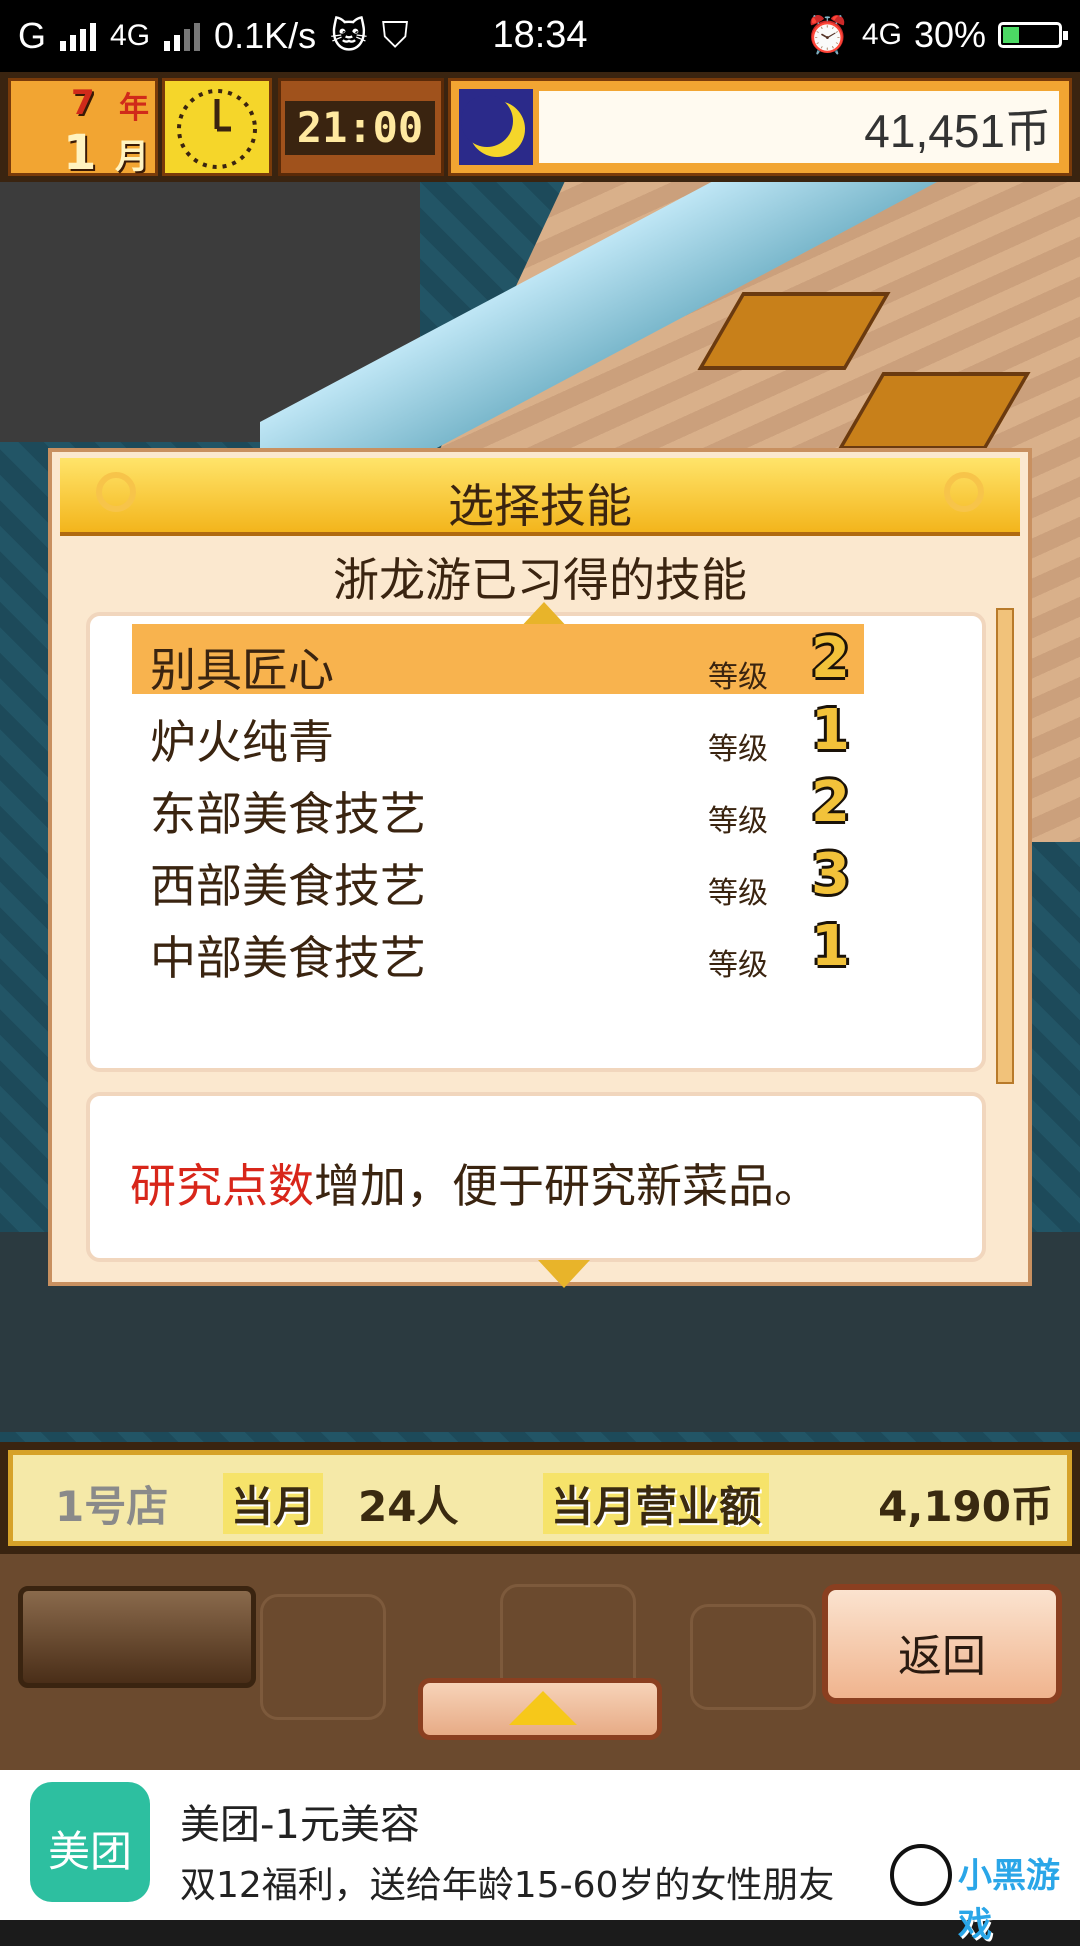  I want to click on skill-name: 东部美食技艺, so click(288, 814).